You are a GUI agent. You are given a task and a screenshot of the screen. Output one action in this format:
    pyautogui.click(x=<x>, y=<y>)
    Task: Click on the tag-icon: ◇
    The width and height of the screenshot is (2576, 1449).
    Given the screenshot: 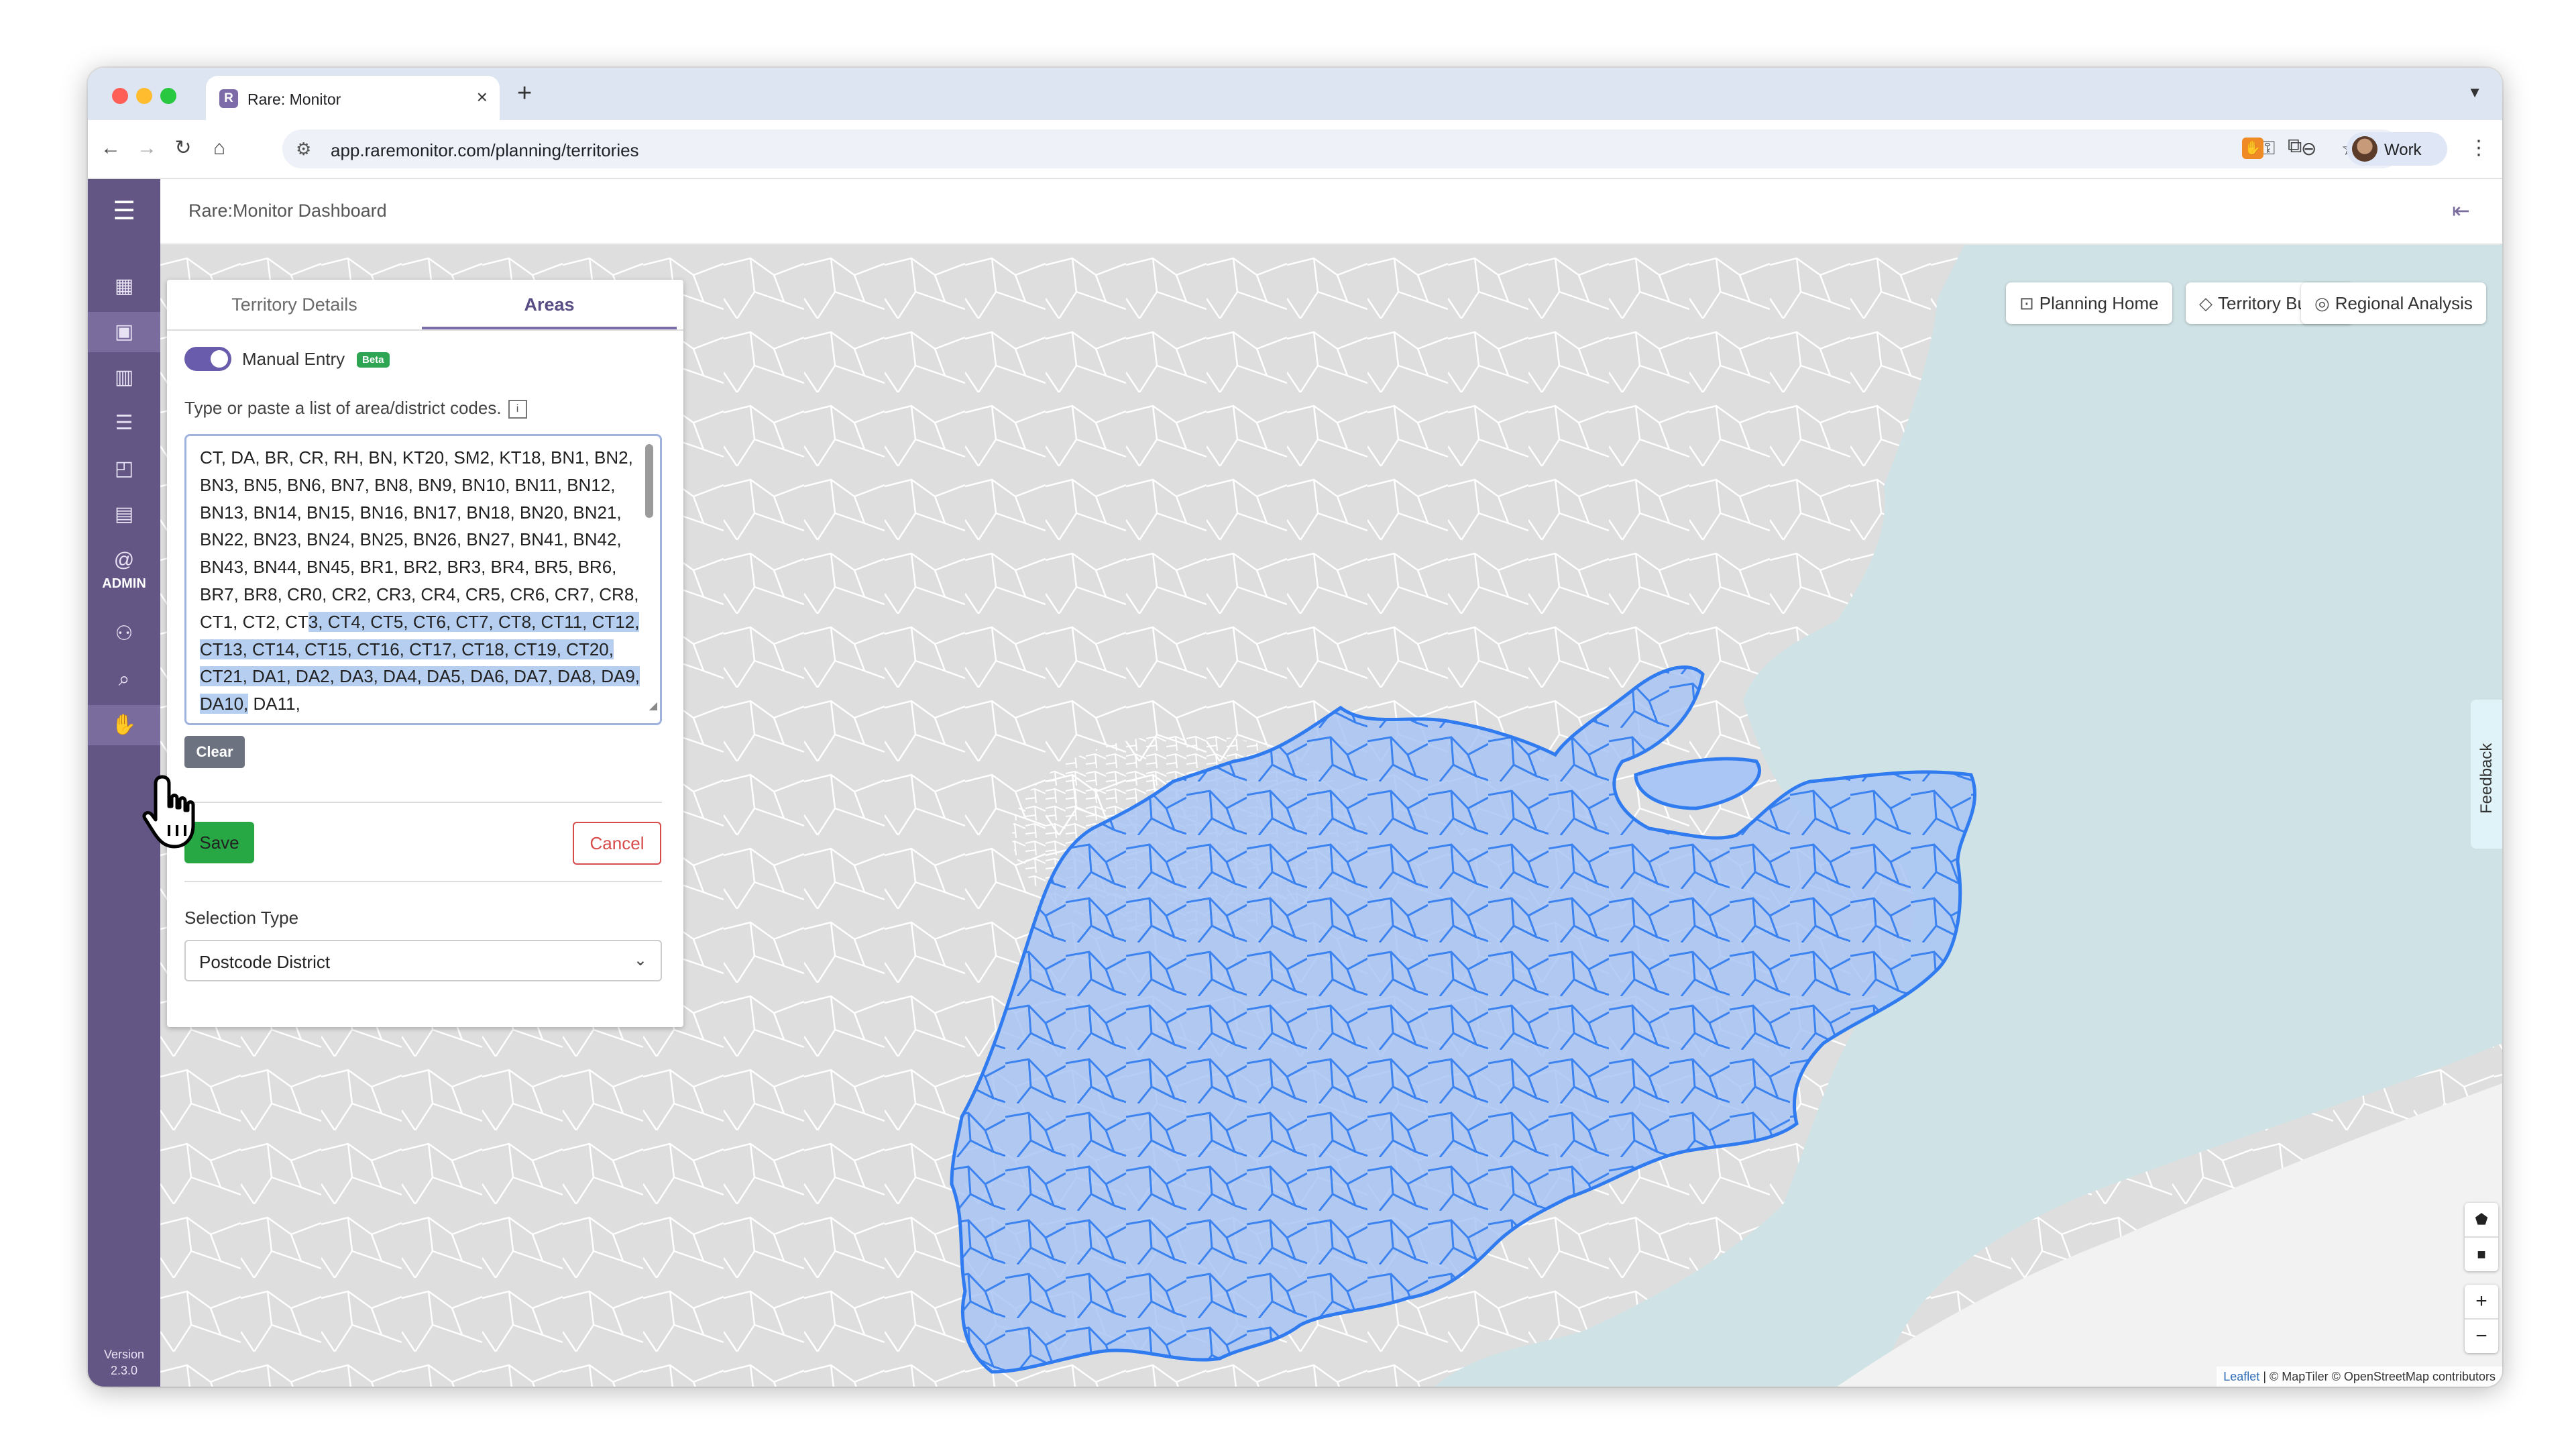 What is the action you would take?
    pyautogui.click(x=2206, y=303)
    